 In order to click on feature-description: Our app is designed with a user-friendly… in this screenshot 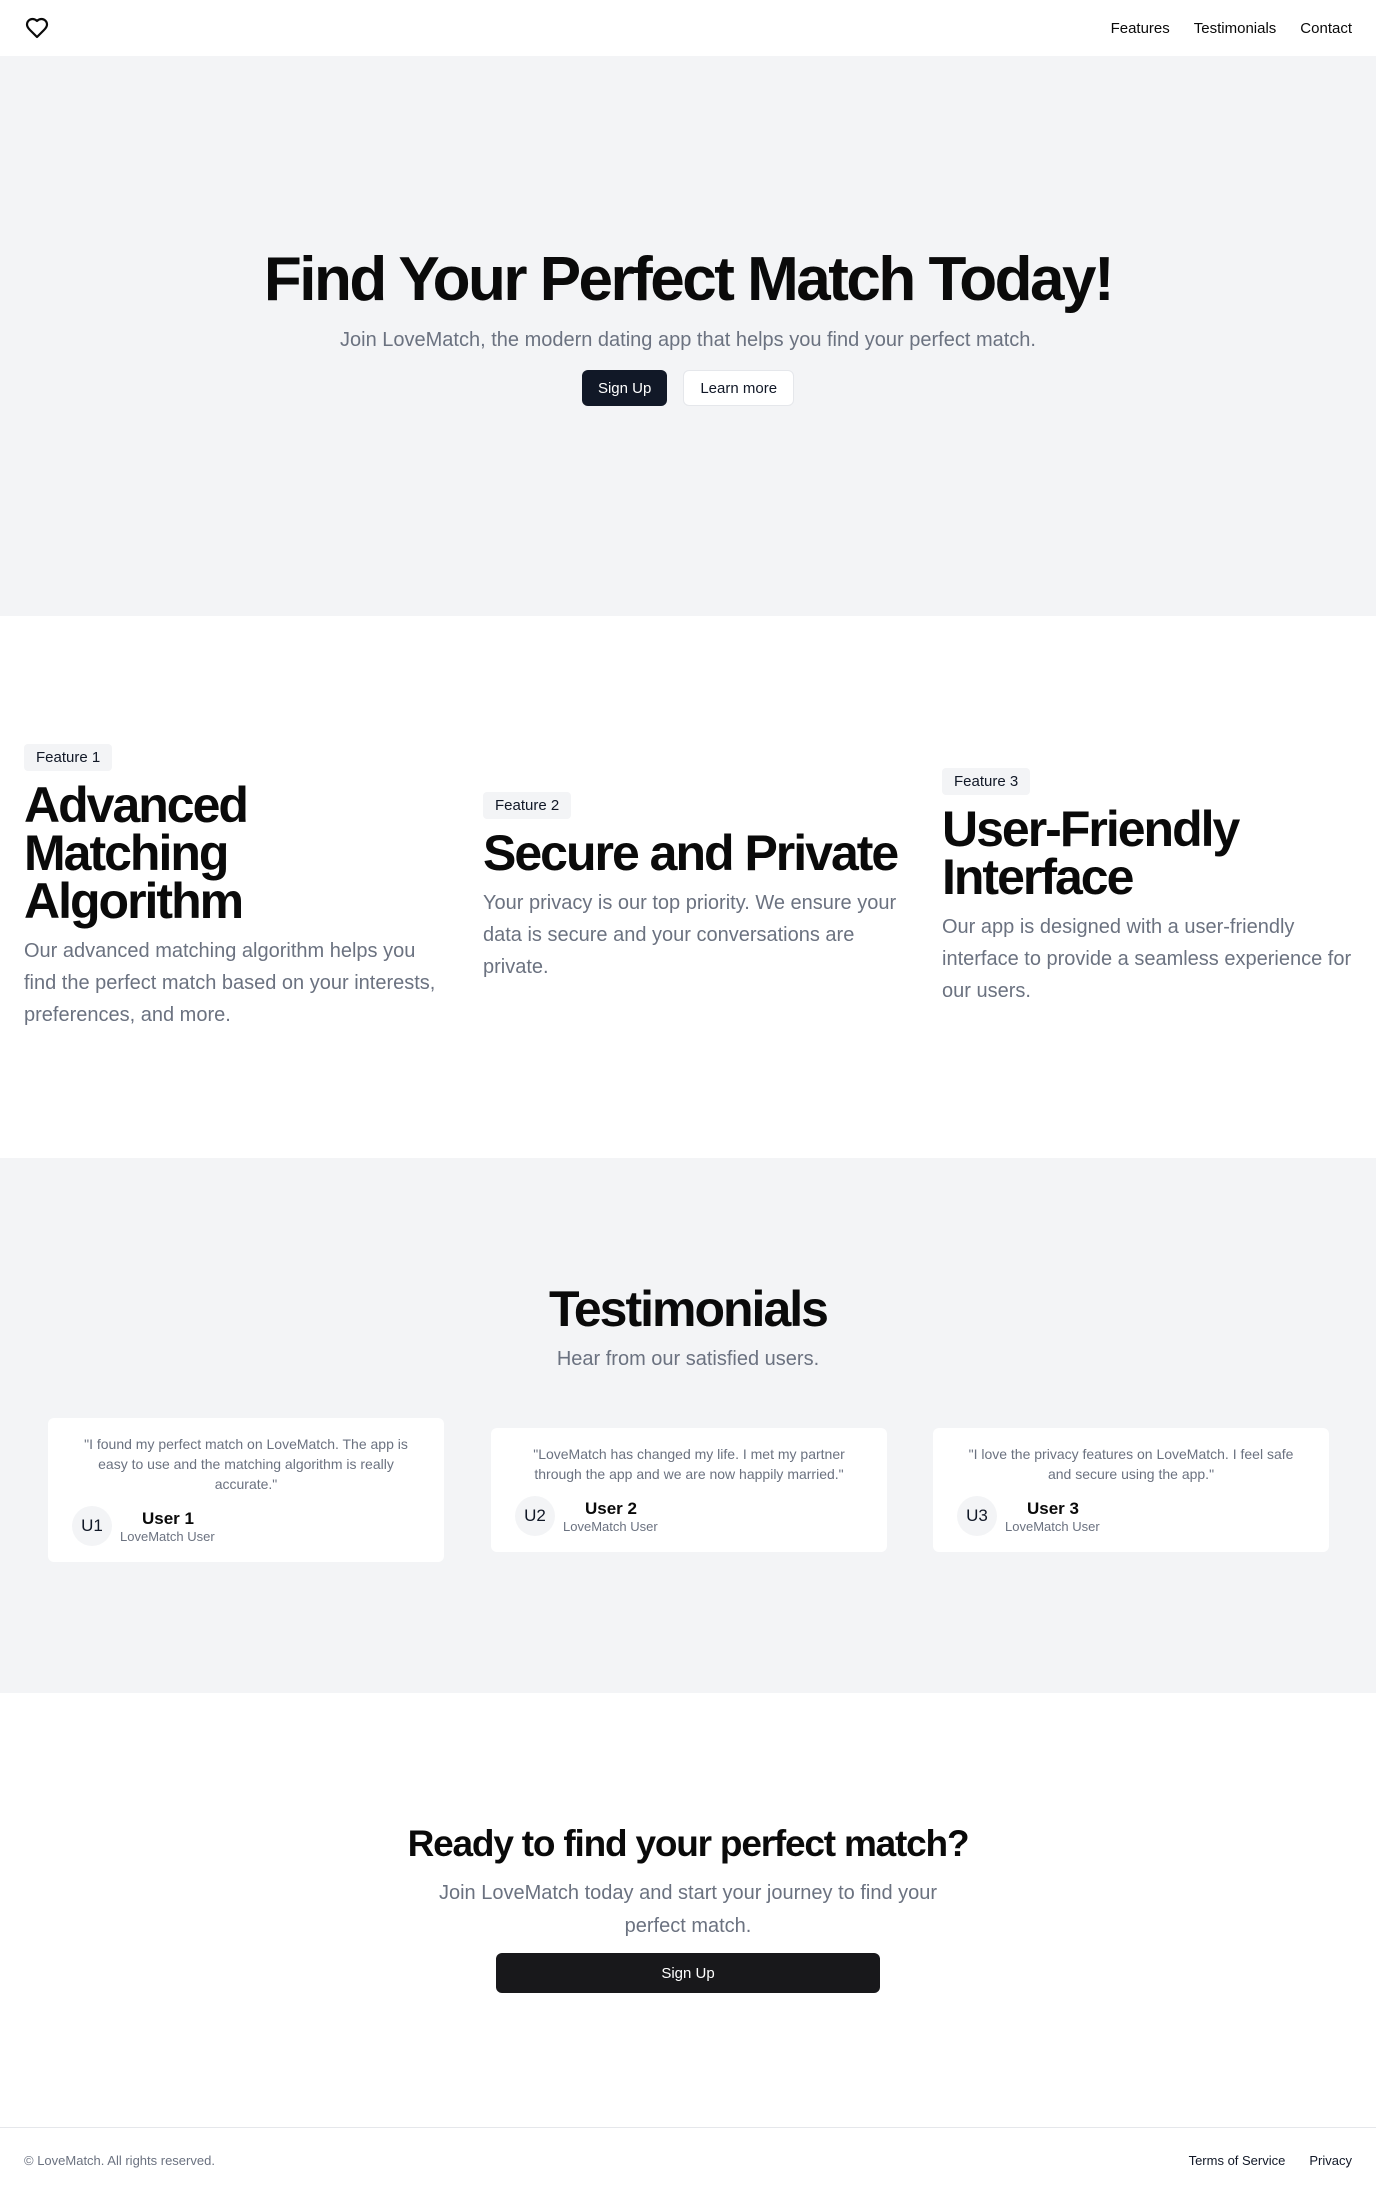, I will do `click(1147, 959)`.